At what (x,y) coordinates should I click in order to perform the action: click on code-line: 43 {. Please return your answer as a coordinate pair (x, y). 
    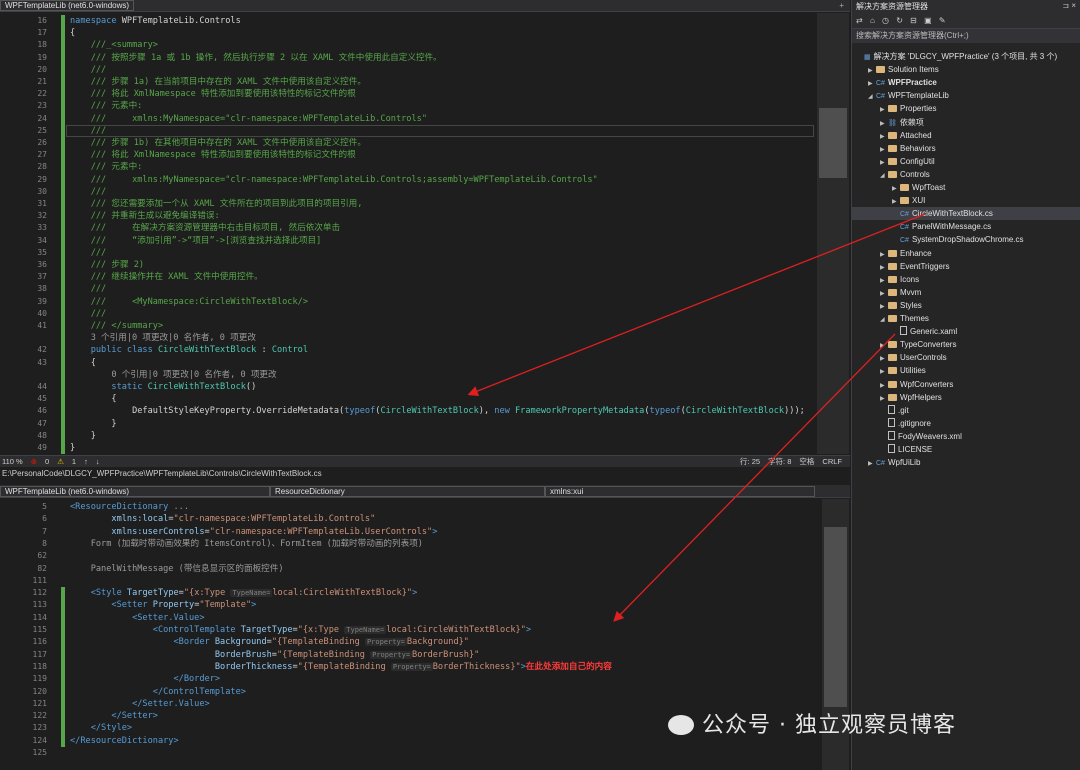
    Looking at the image, I should click on (407, 363).